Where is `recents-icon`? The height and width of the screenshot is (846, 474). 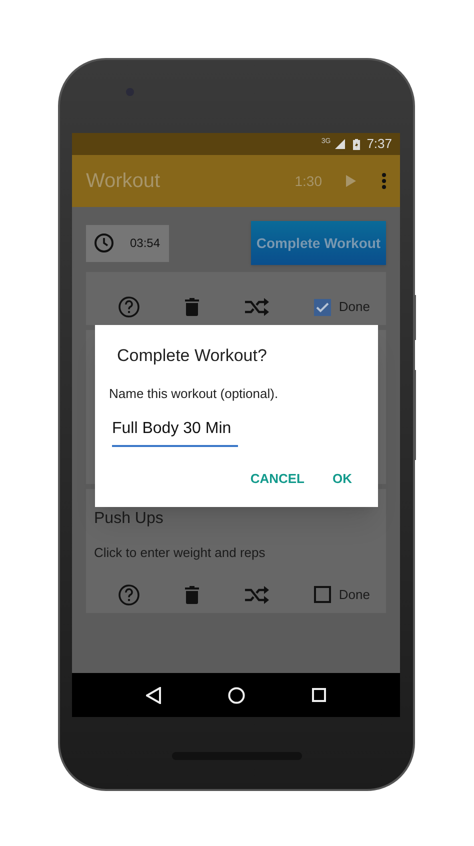 recents-icon is located at coordinates (319, 695).